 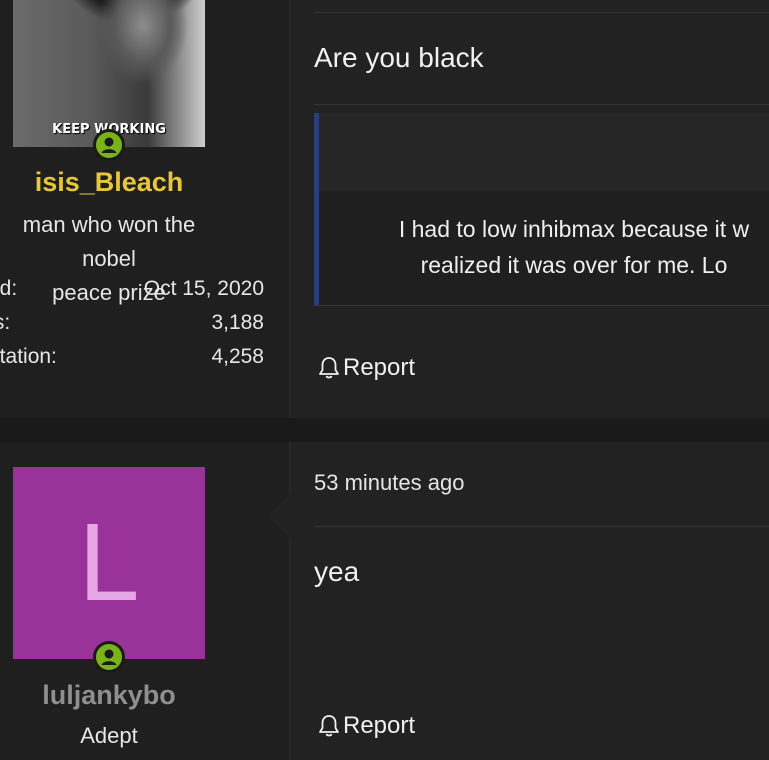 I want to click on quote-line: I had to low inhibmax because it w, so click(x=574, y=229).